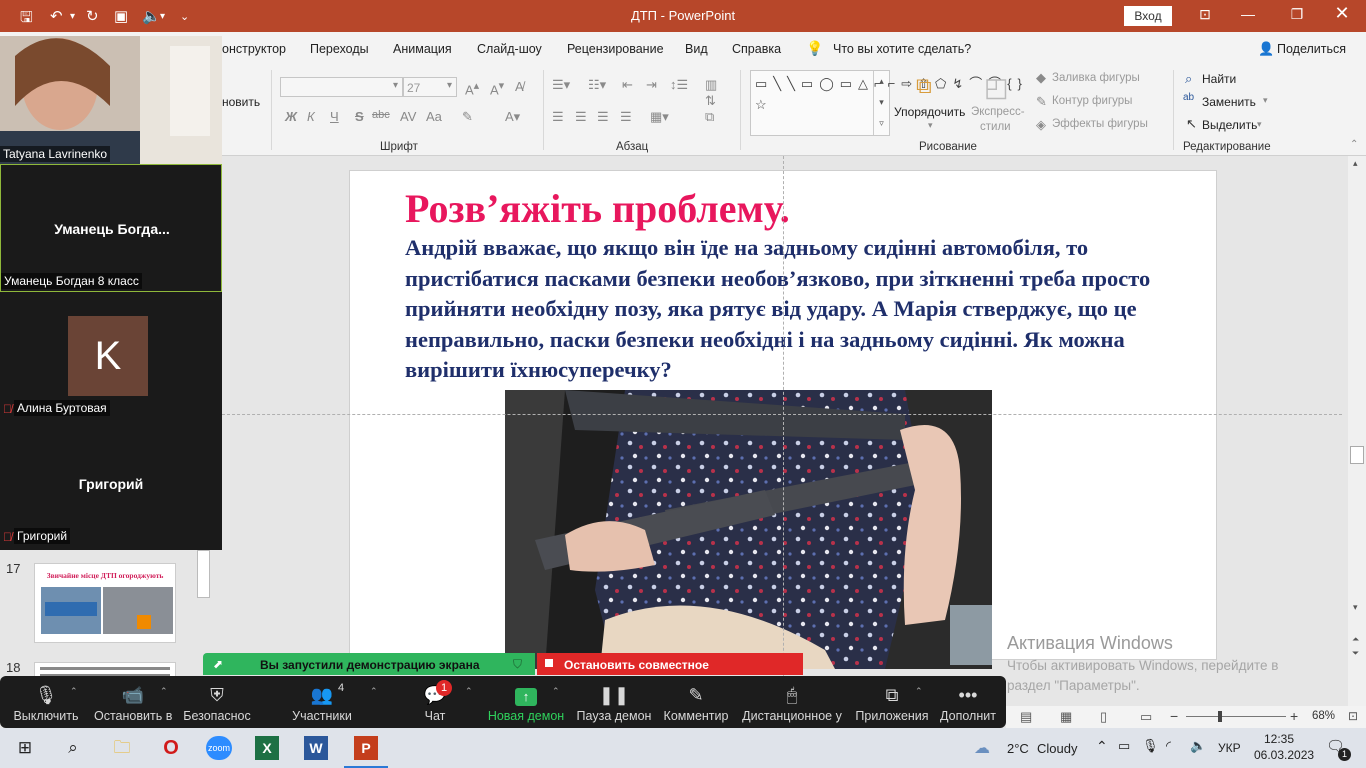 Image resolution: width=1366 pixels, height=768 pixels. Describe the element at coordinates (627, 85) in the screenshot. I see `indent-decrease-icon: ⇤` at that location.